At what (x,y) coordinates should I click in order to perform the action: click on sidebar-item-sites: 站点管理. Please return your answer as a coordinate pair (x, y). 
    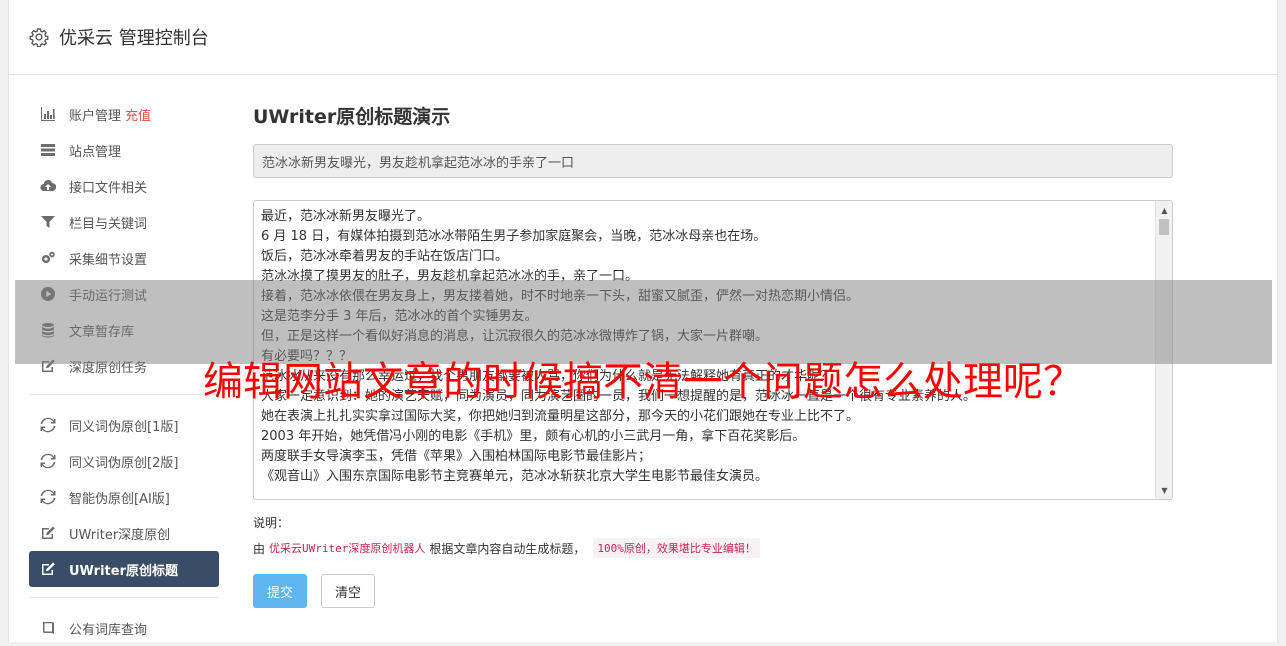
    Looking at the image, I should click on (124, 150).